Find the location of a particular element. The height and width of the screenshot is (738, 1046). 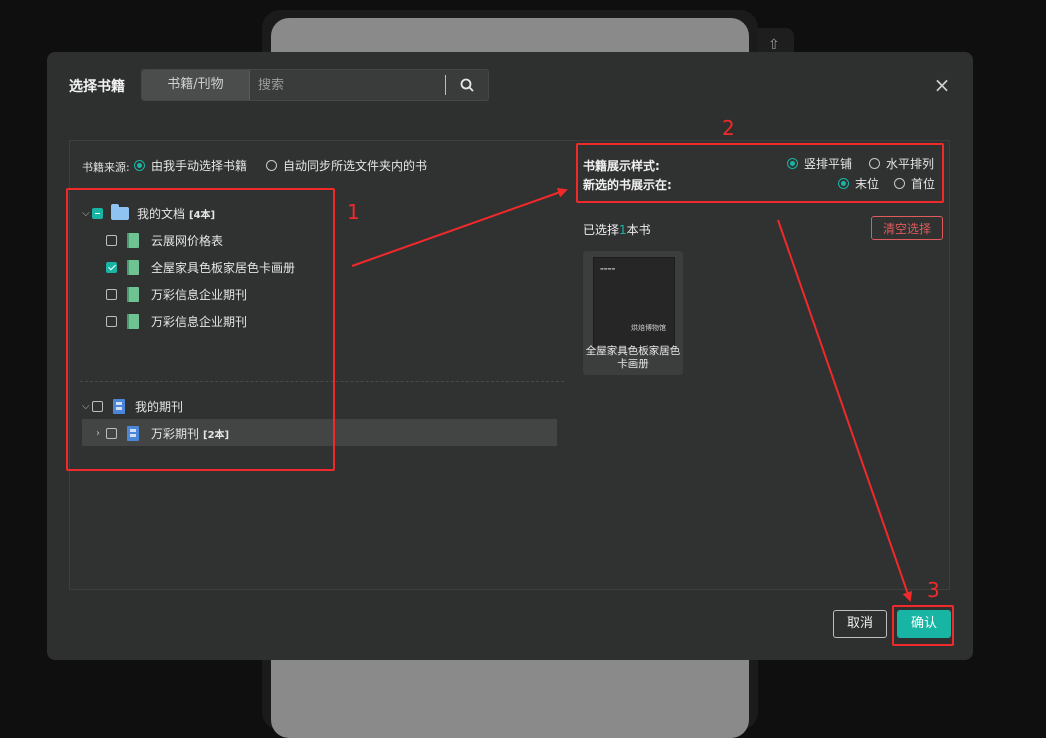

source-option-label: 由我手动选择书籍 is located at coordinates (199, 166).